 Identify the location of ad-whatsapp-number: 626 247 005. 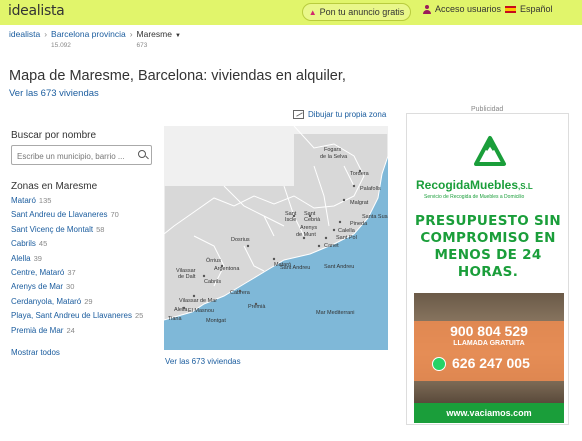
(491, 363).